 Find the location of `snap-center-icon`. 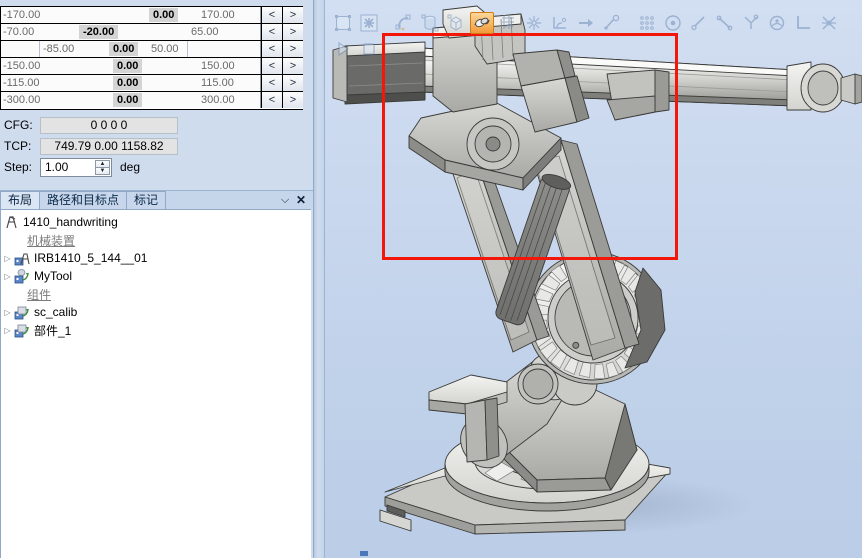

snap-center-icon is located at coordinates (673, 23).